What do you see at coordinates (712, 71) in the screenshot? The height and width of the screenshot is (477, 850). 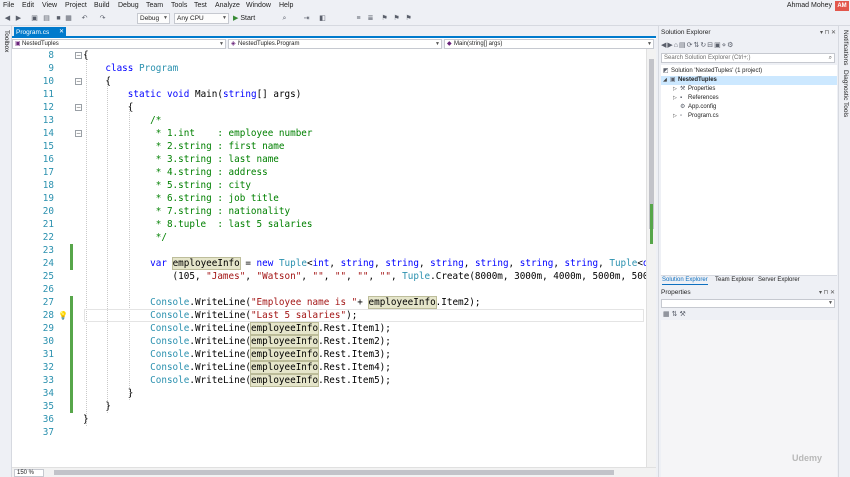 I see `tree-item-solution: ◩ Solution 'NestedTuples' (1 project)` at bounding box center [712, 71].